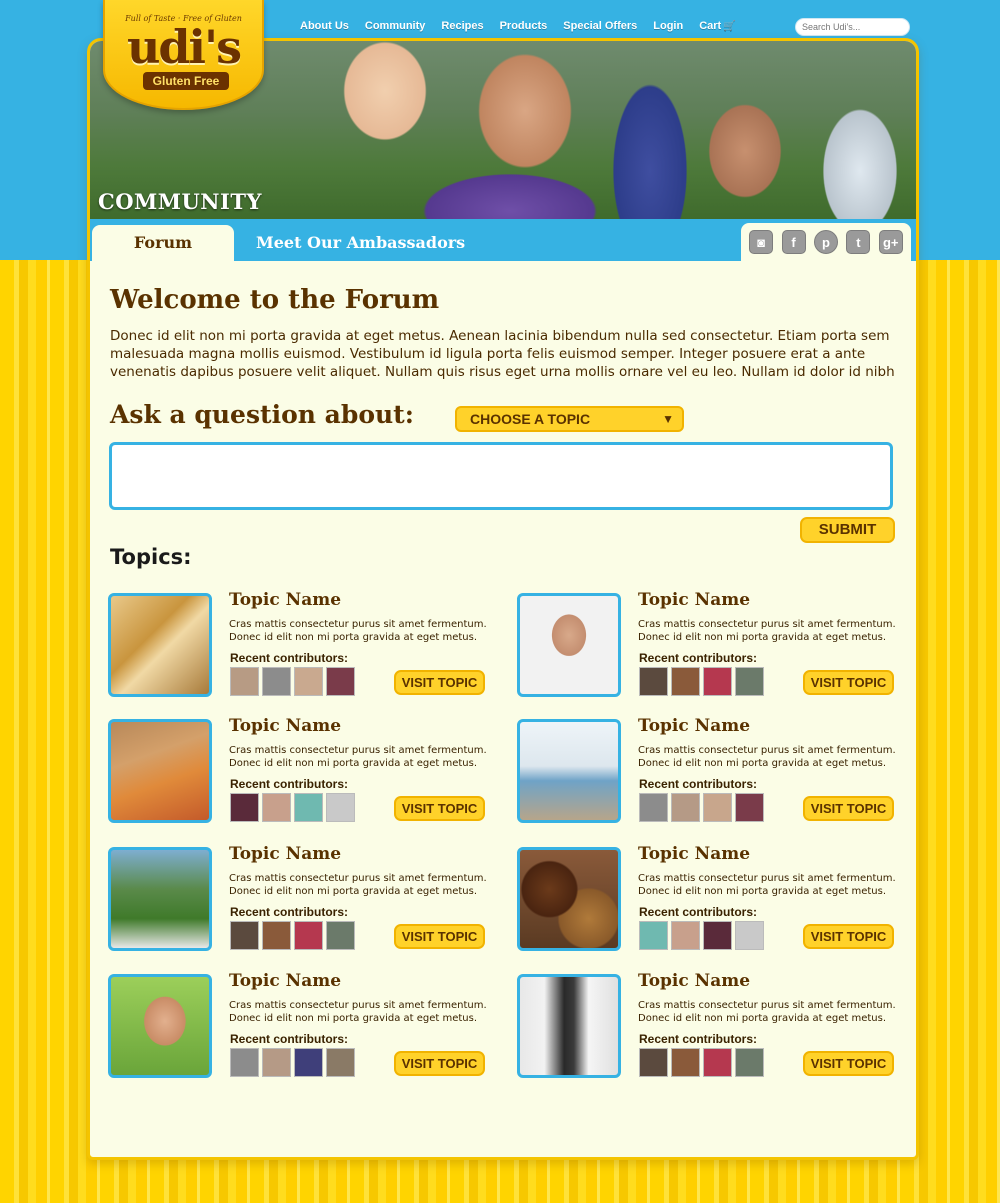 This screenshot has height=1203, width=1000. Describe the element at coordinates (530, 419) in the screenshot. I see `topic-select-value: CHOOSE A TOPIC` at that location.